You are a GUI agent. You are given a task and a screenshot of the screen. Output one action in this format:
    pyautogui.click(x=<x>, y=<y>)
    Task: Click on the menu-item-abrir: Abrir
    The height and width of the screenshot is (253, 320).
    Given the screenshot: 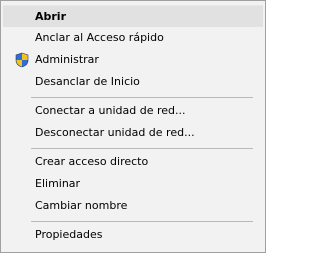 What is the action you would take?
    pyautogui.click(x=133, y=16)
    